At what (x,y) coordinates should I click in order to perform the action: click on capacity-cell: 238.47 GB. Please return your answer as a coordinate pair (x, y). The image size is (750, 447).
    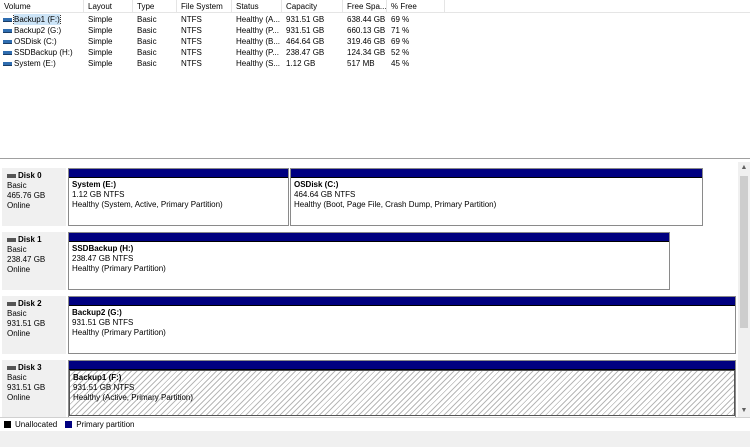
    Looking at the image, I should click on (305, 52).